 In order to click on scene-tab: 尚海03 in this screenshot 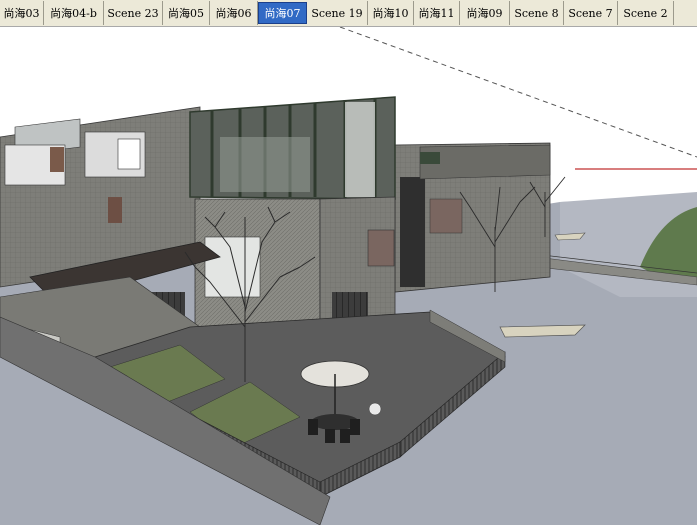, I will do `click(22, 13)`.